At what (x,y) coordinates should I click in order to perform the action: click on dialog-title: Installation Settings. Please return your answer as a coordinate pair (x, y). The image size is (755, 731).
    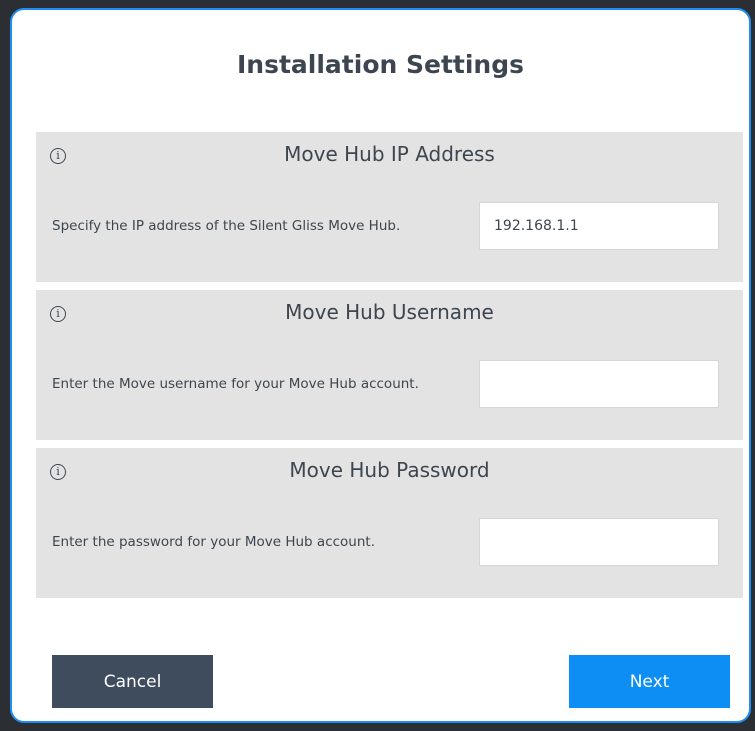
    Looking at the image, I should click on (380, 64).